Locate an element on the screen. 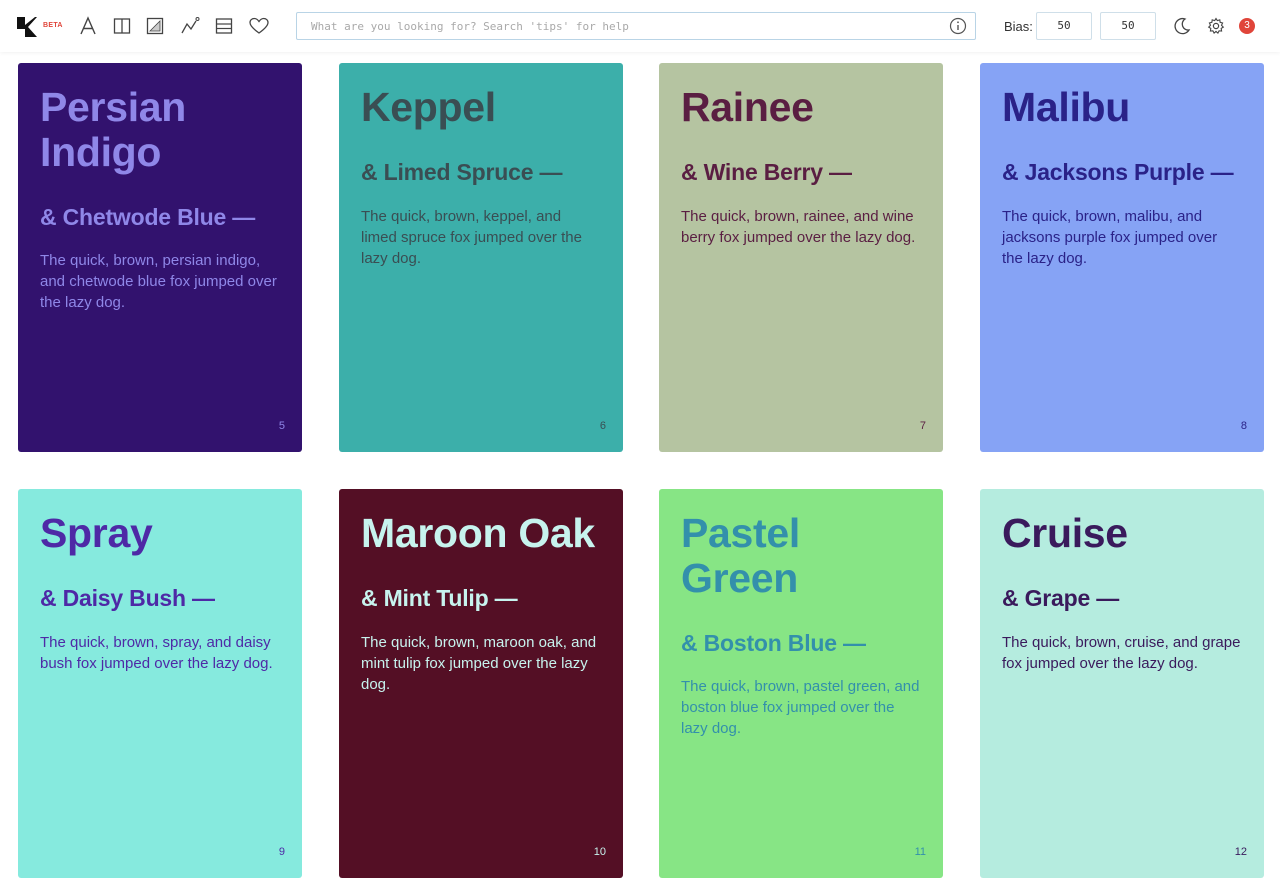  beta-badge: BETA is located at coordinates (53, 25).